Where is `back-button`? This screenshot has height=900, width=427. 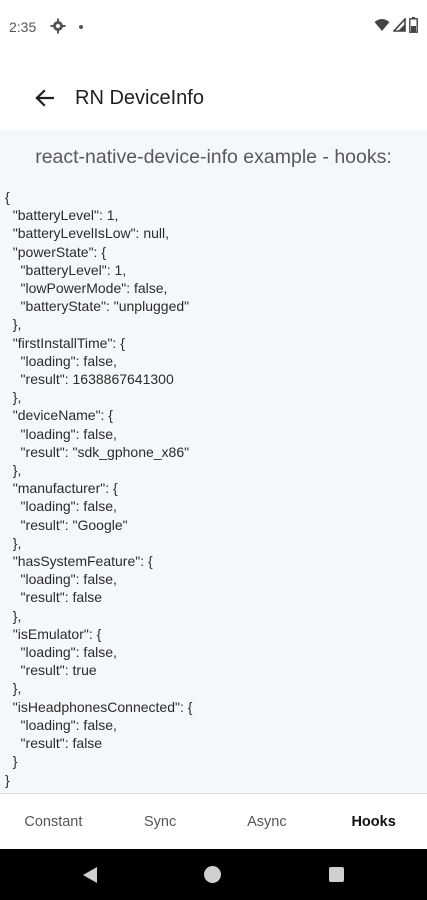
back-button is located at coordinates (44, 98).